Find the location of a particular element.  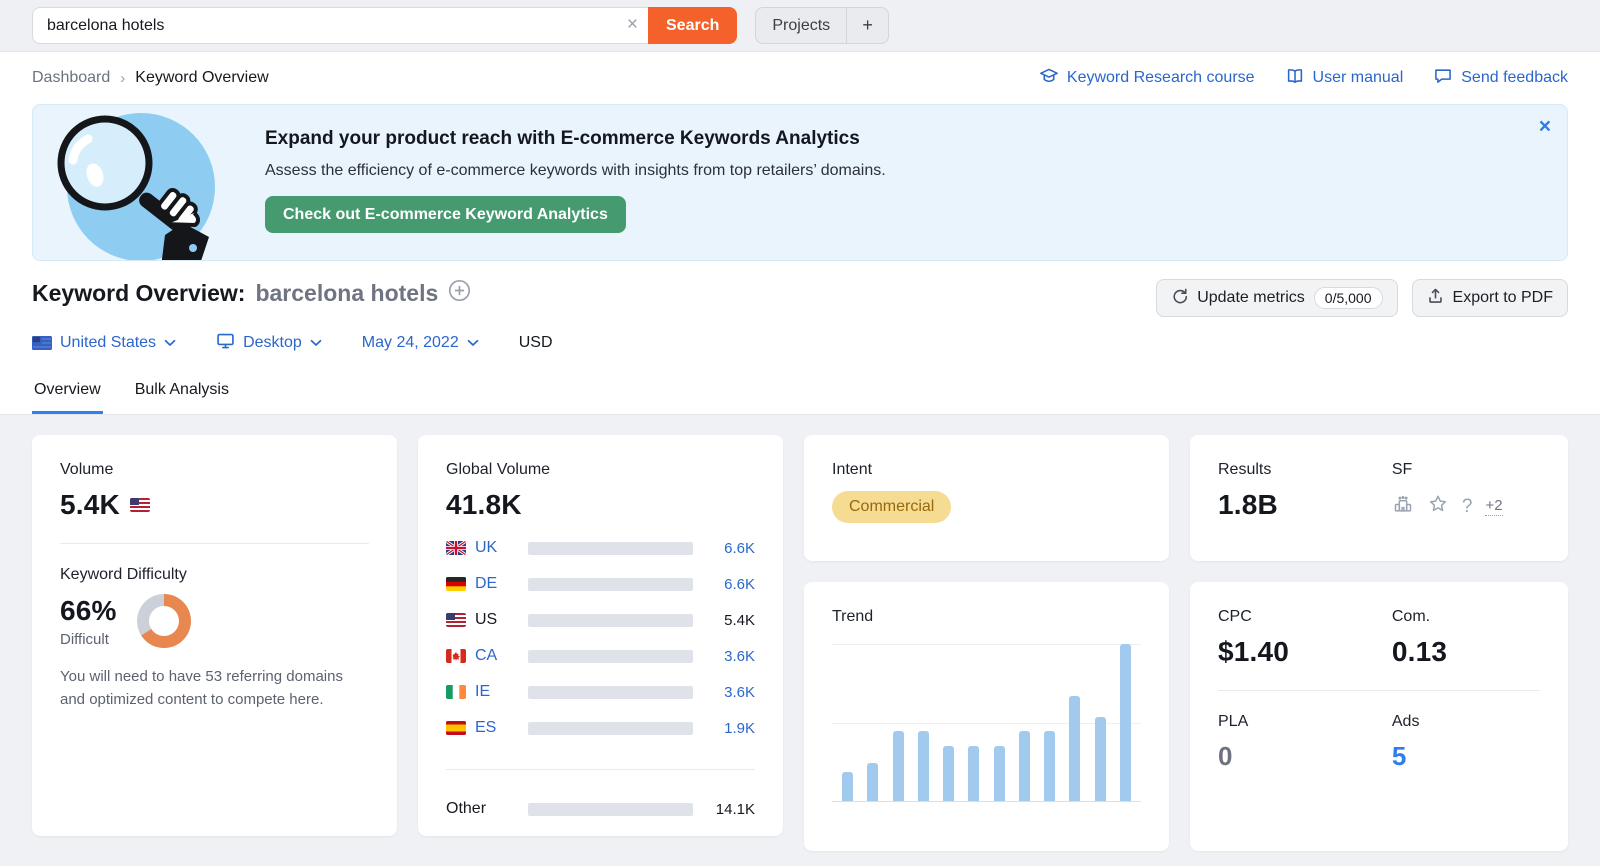

cpc-value: $1.40 is located at coordinates (1254, 651).